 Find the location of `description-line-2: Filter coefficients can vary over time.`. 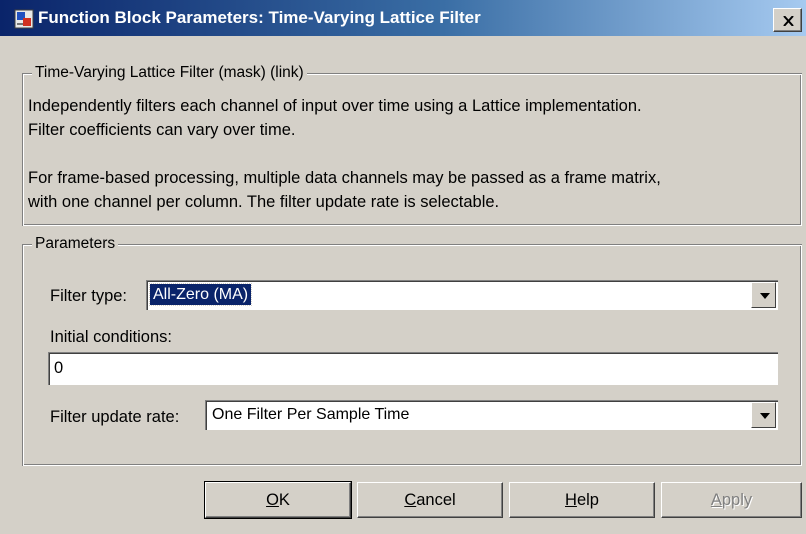

description-line-2: Filter coefficients can vary over time. is located at coordinates (162, 130).